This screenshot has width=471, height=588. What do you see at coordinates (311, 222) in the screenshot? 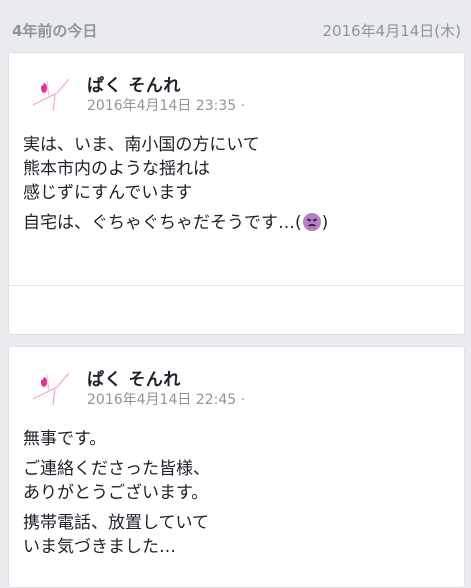
I see `confounded-face-icon` at bounding box center [311, 222].